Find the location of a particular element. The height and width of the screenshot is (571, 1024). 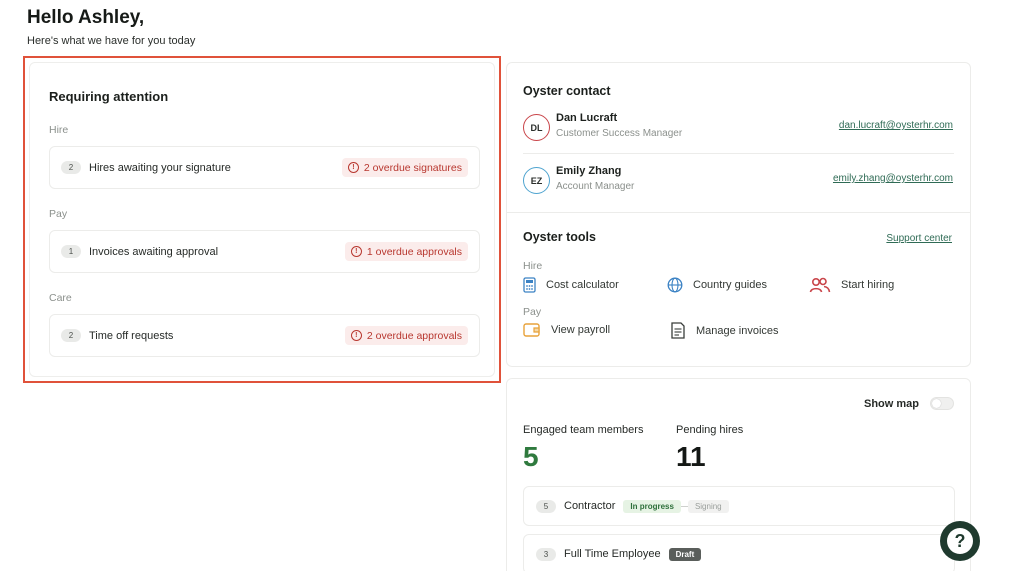

oyster-tools-title: Oyster tools is located at coordinates (559, 237).